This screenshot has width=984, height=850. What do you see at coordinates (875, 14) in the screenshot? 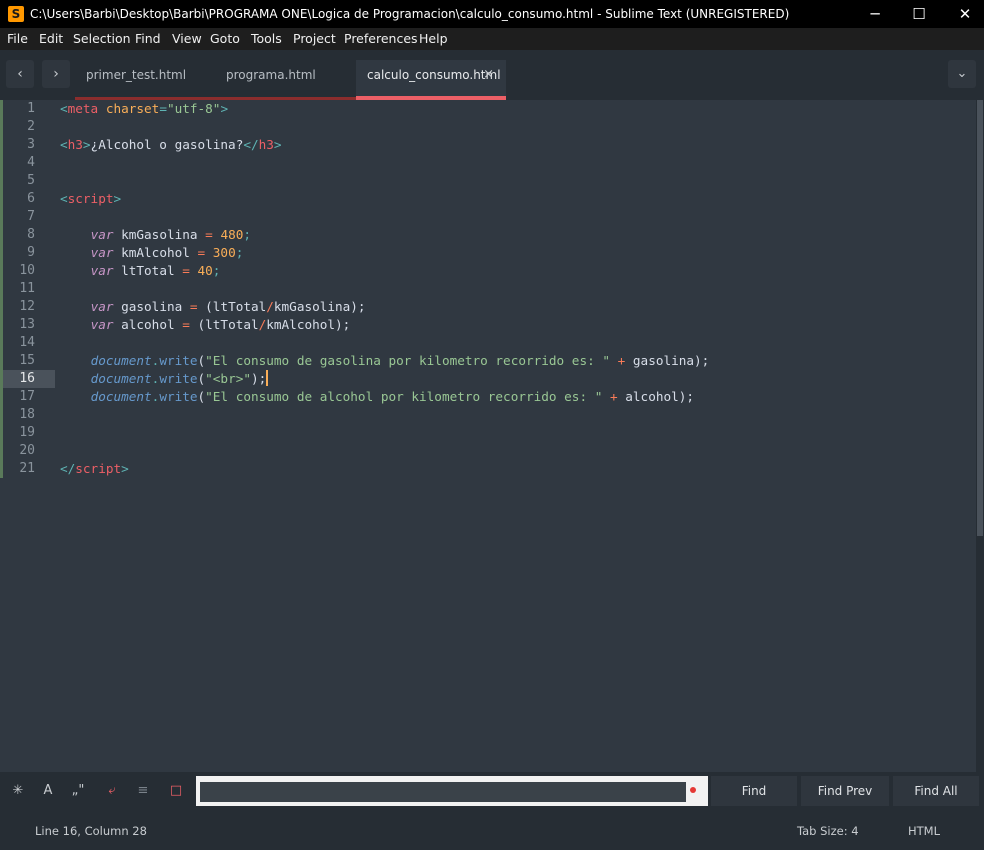
I see `minimize-button: ─` at bounding box center [875, 14].